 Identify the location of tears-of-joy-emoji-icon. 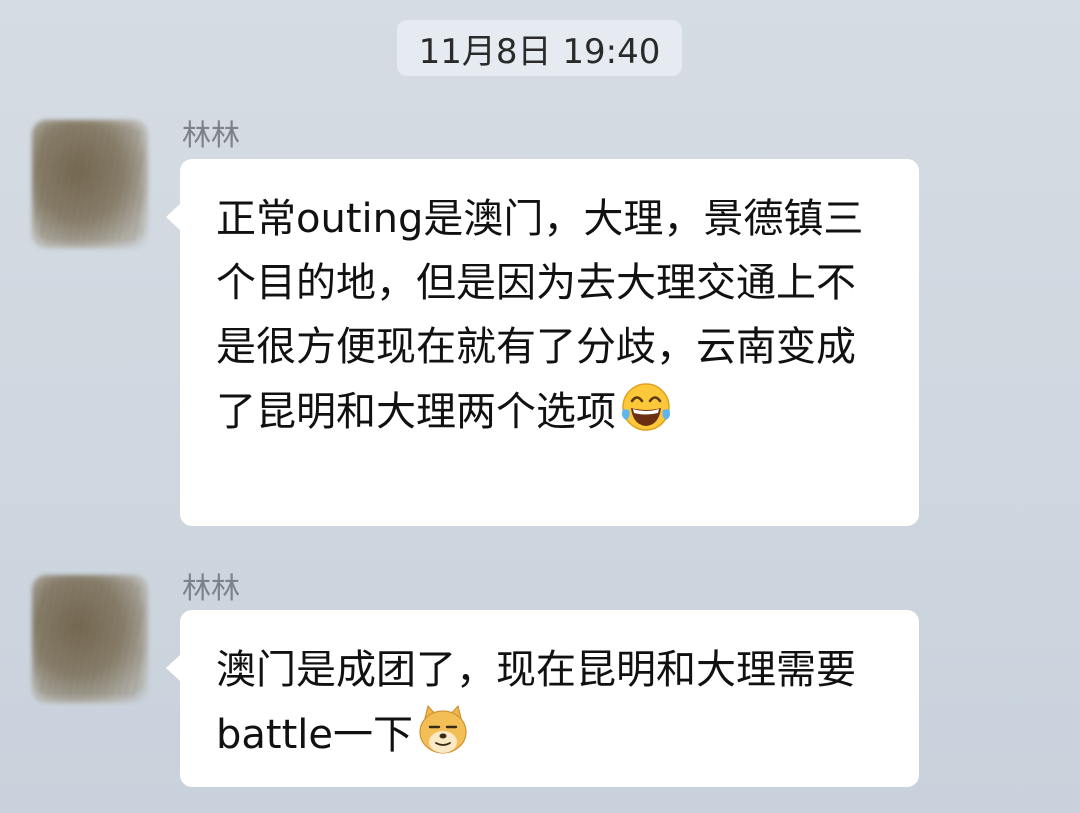
(646, 407).